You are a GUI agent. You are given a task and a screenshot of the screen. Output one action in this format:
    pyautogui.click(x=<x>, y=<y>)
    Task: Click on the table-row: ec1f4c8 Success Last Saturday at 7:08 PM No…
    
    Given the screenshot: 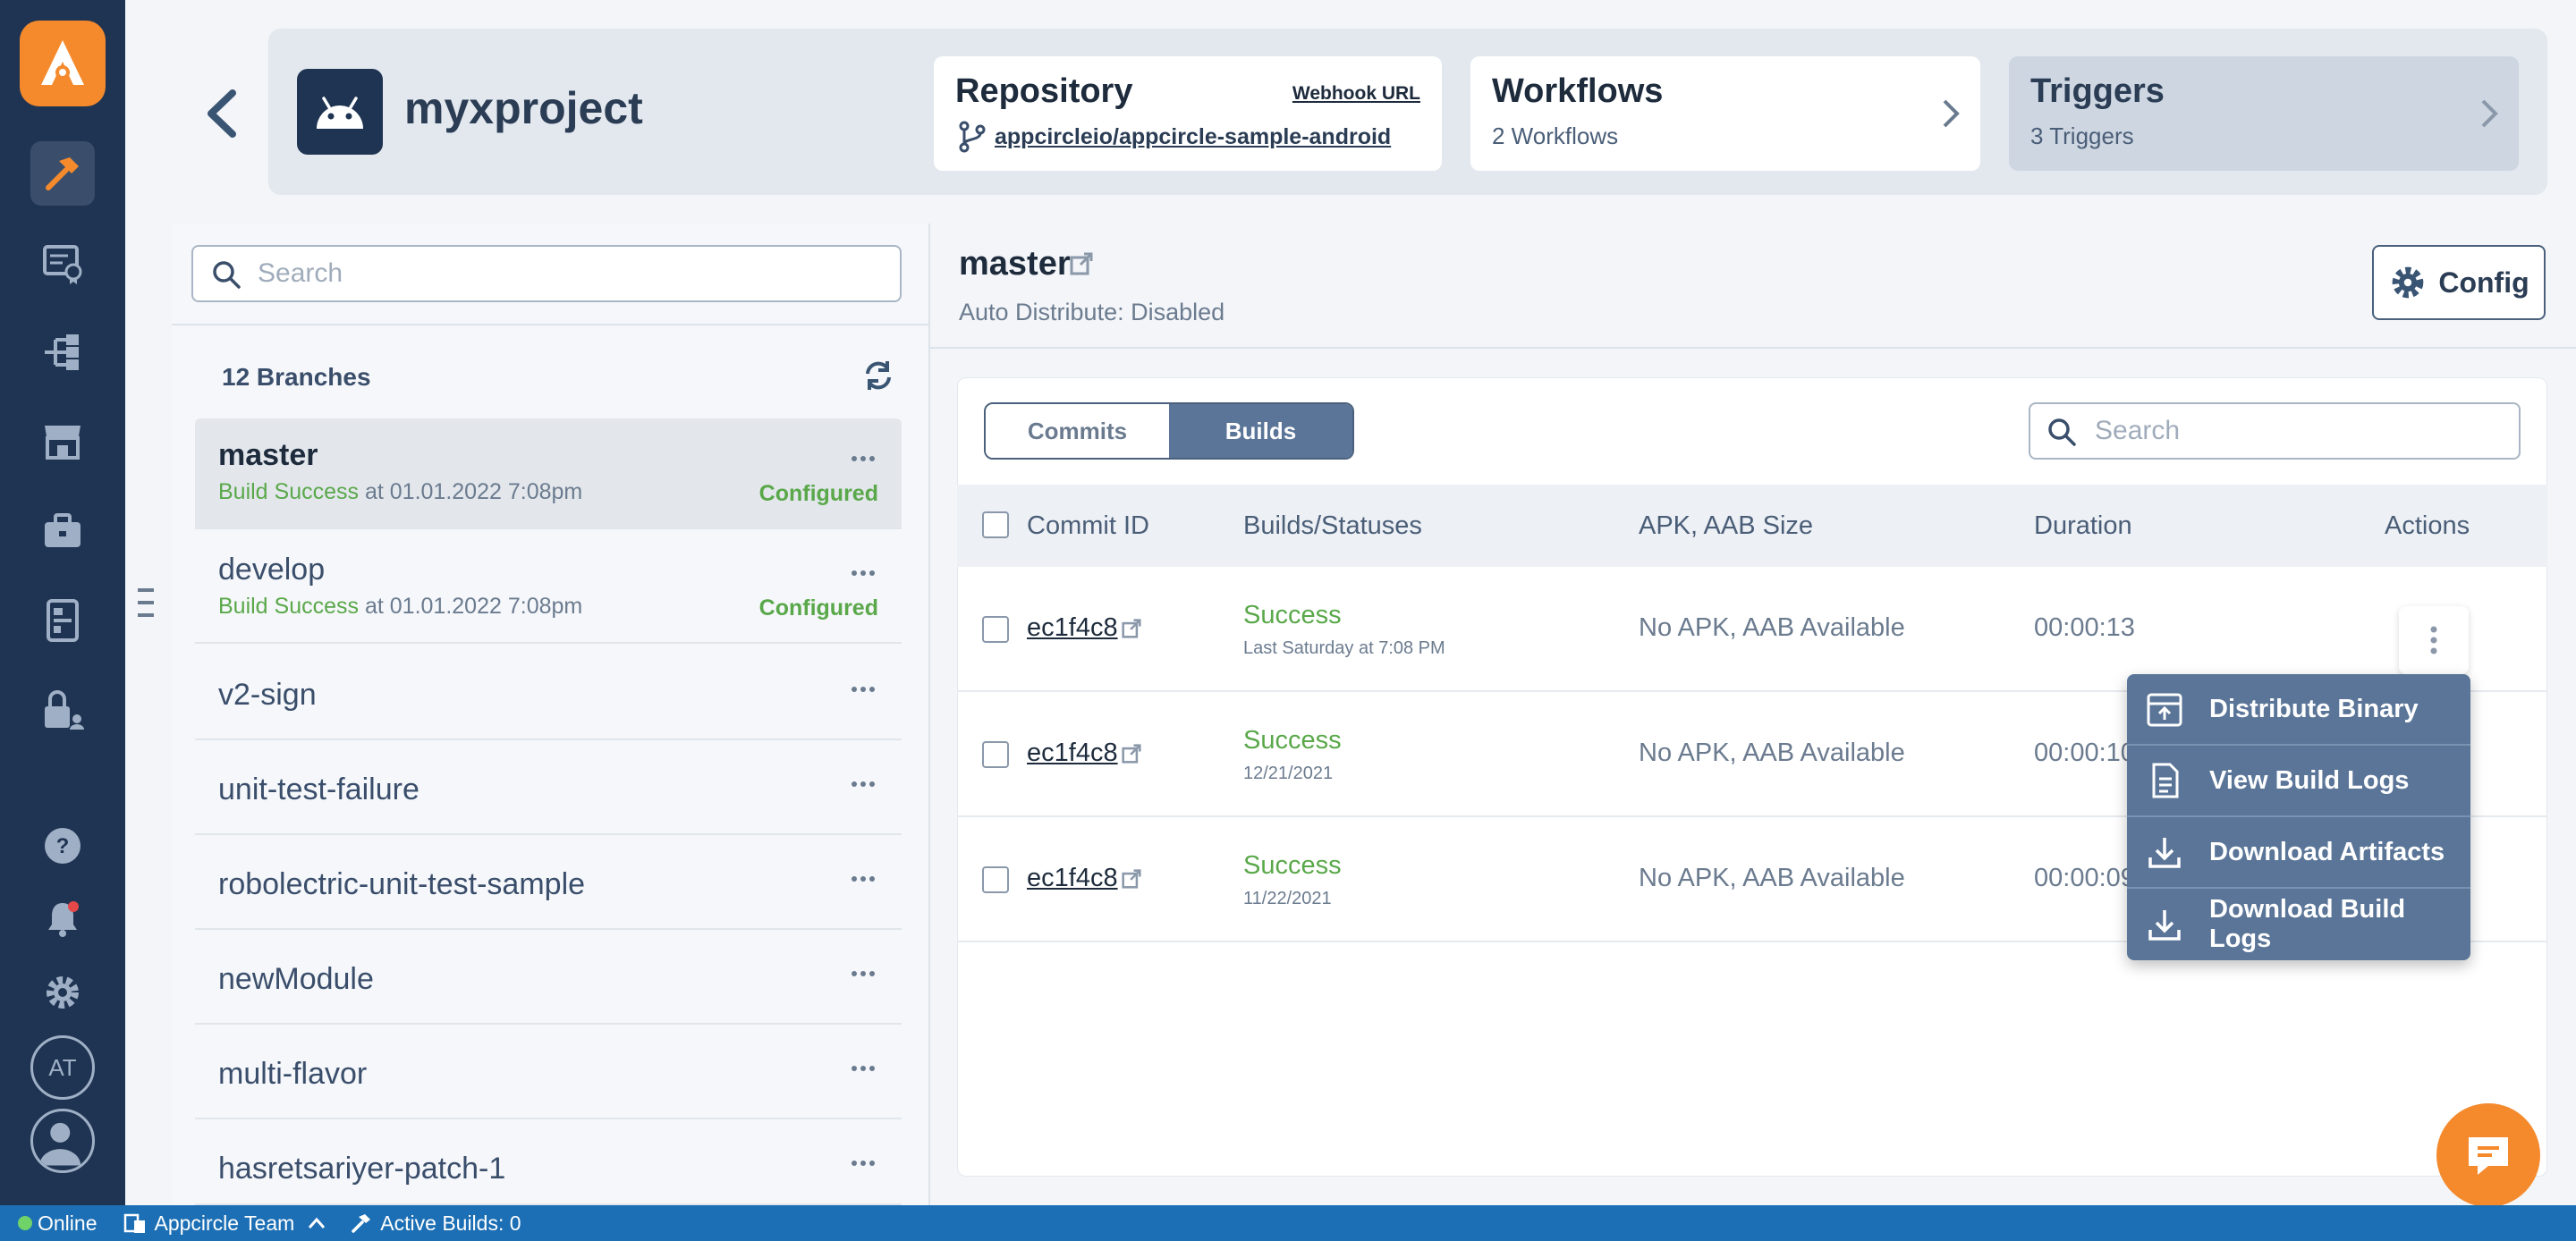 What is the action you would take?
    pyautogui.click(x=1752, y=629)
    